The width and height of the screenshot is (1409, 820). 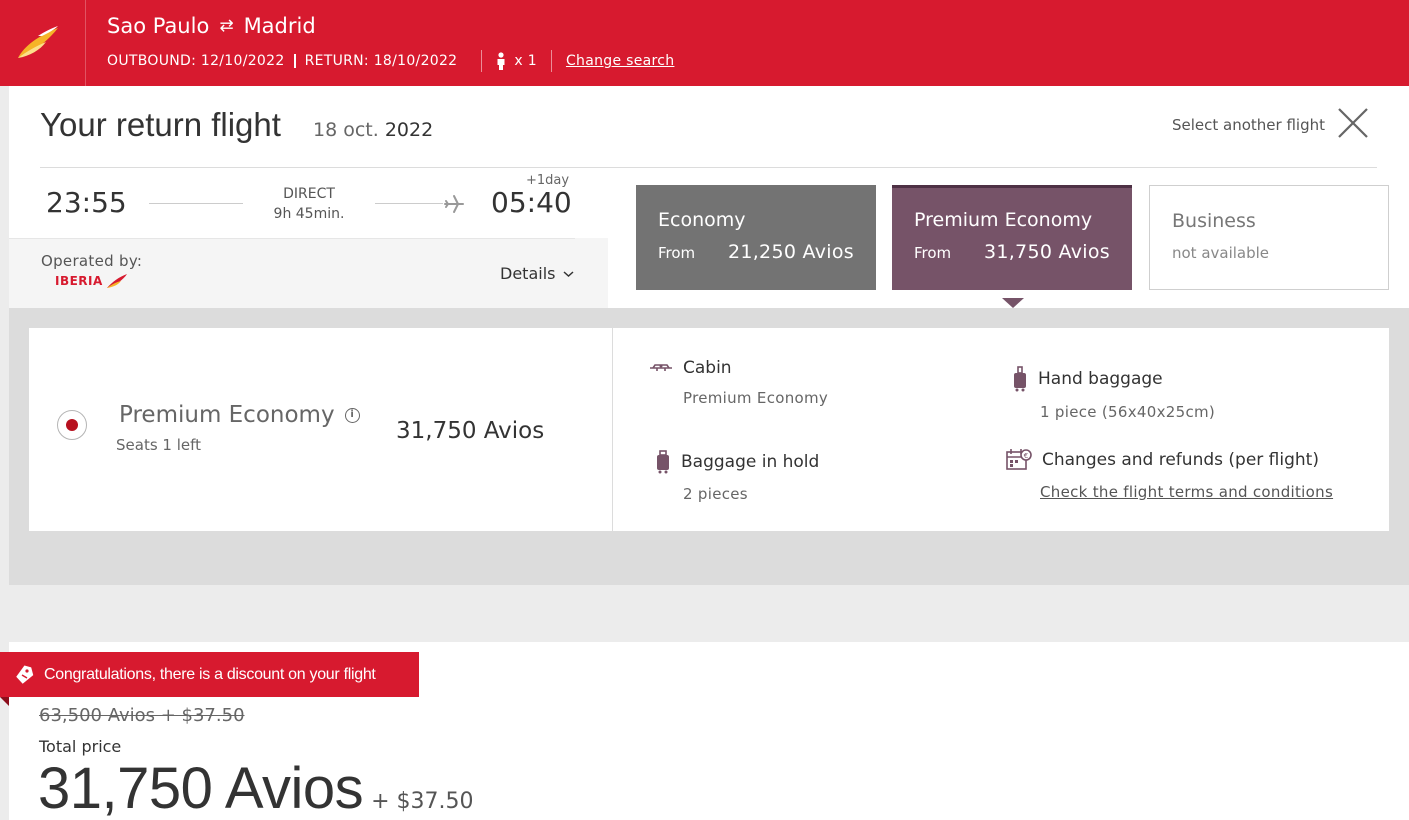 I want to click on flight-info: DIRECT 9h 45min., so click(x=309, y=204).